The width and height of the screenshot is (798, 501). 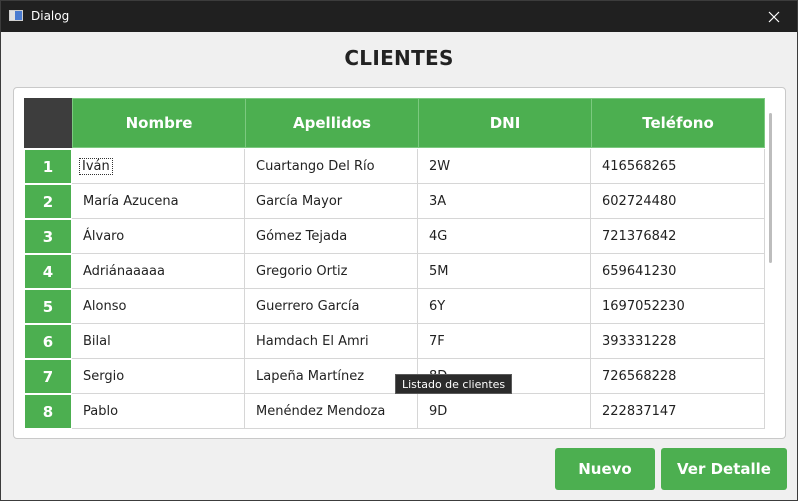 I want to click on cell-apellidos: Lapeña Martínez, so click(x=331, y=376).